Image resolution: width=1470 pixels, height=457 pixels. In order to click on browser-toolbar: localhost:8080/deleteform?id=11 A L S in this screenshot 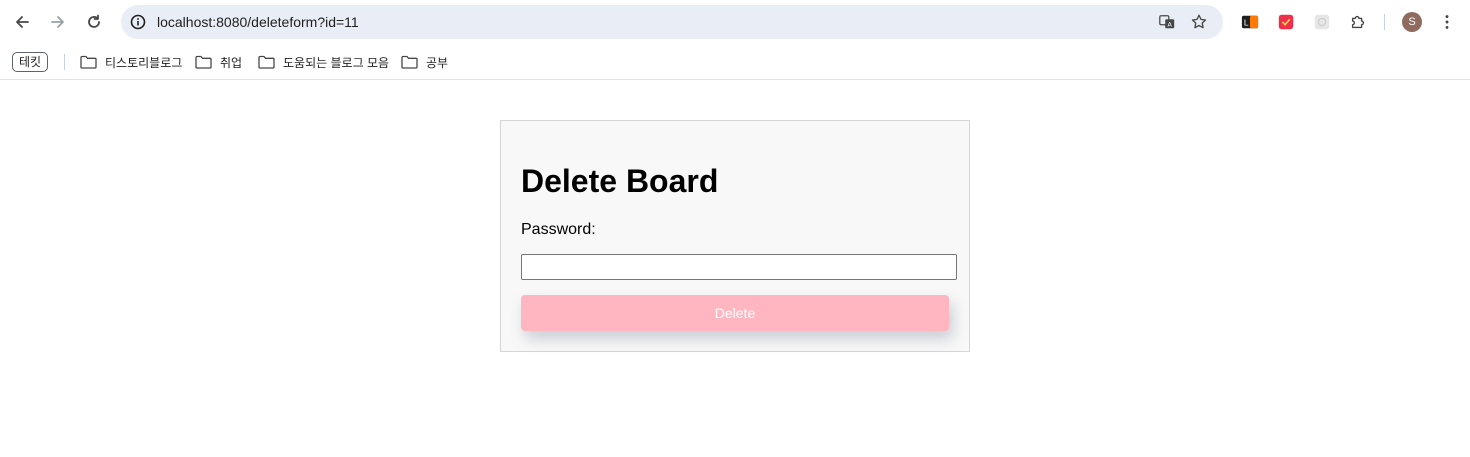, I will do `click(735, 22)`.